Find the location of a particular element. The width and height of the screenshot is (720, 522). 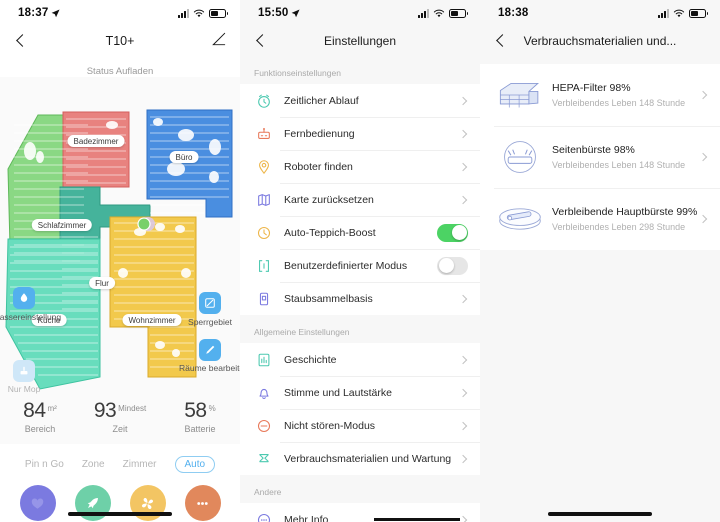

room-label: Büro is located at coordinates (184, 157).